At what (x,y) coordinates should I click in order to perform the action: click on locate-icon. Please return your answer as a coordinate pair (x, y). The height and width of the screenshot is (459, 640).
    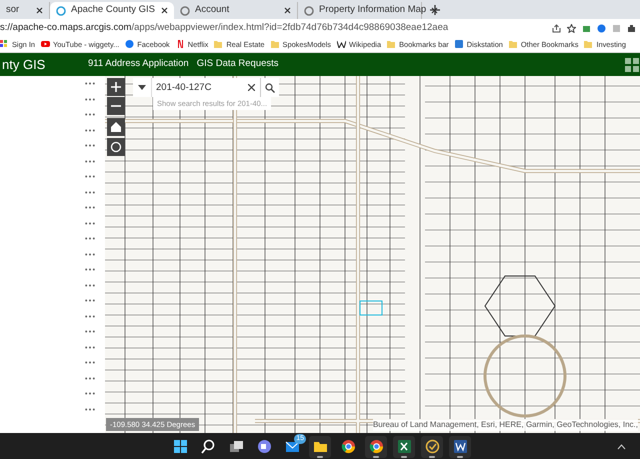
    Looking at the image, I should click on (116, 147).